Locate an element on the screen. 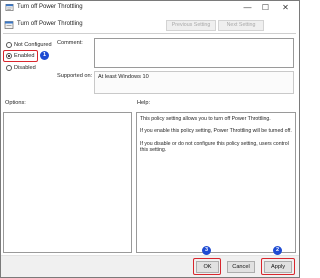  radio-enabled: Enabled is located at coordinates (20, 55).